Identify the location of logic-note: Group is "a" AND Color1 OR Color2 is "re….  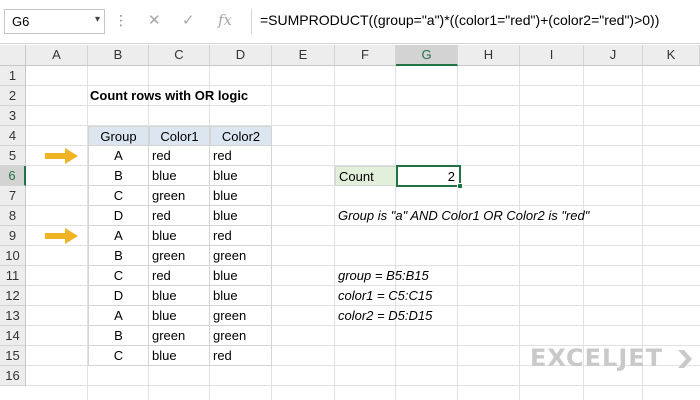
(464, 215).